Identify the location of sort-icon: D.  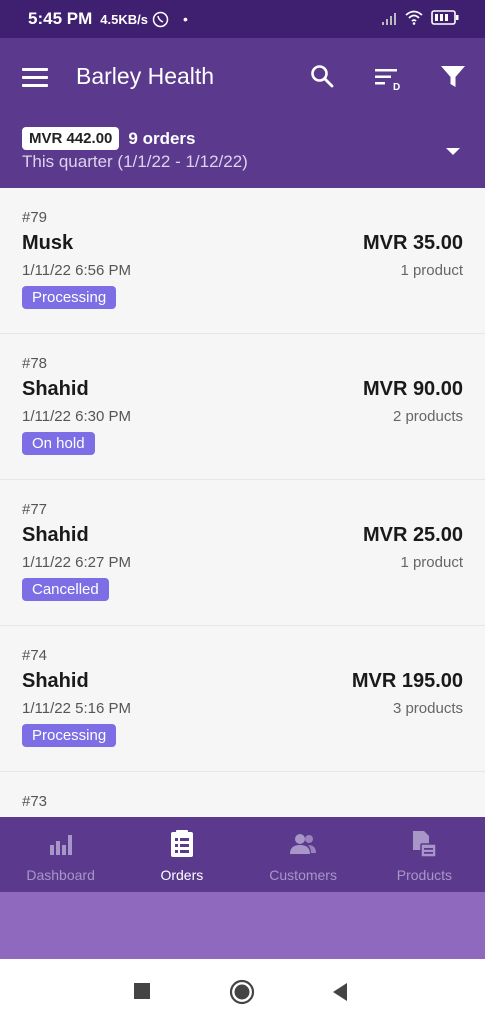
(388, 78).